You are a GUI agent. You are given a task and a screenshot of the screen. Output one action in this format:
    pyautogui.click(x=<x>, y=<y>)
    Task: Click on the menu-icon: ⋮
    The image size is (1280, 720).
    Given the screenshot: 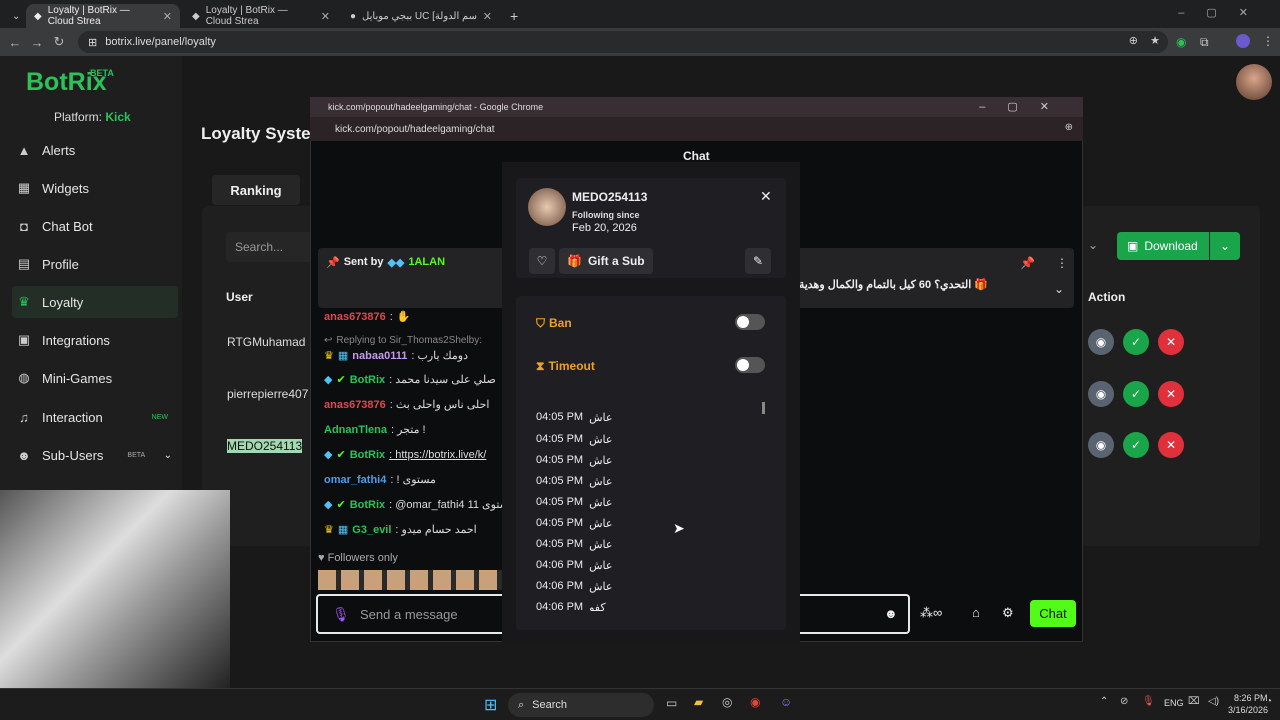 What is the action you would take?
    pyautogui.click(x=1268, y=41)
    